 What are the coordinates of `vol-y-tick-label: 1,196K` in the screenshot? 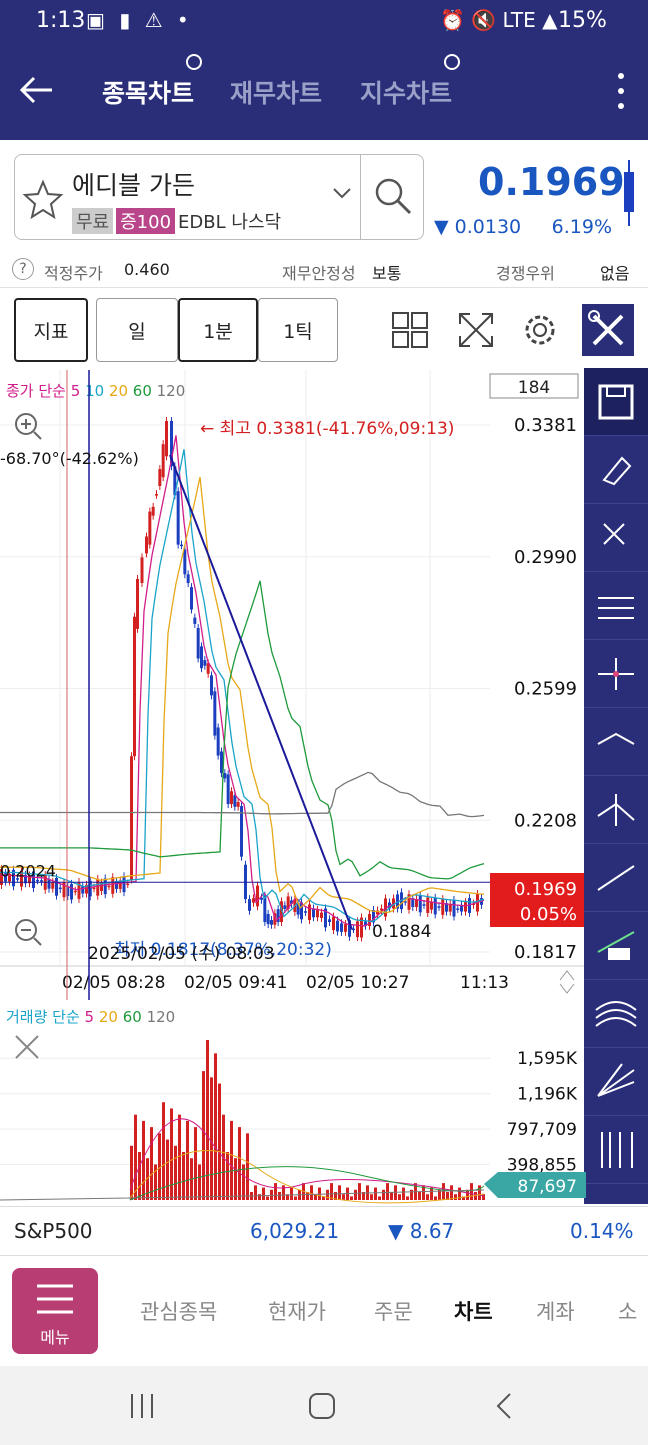 It's located at (547, 1095).